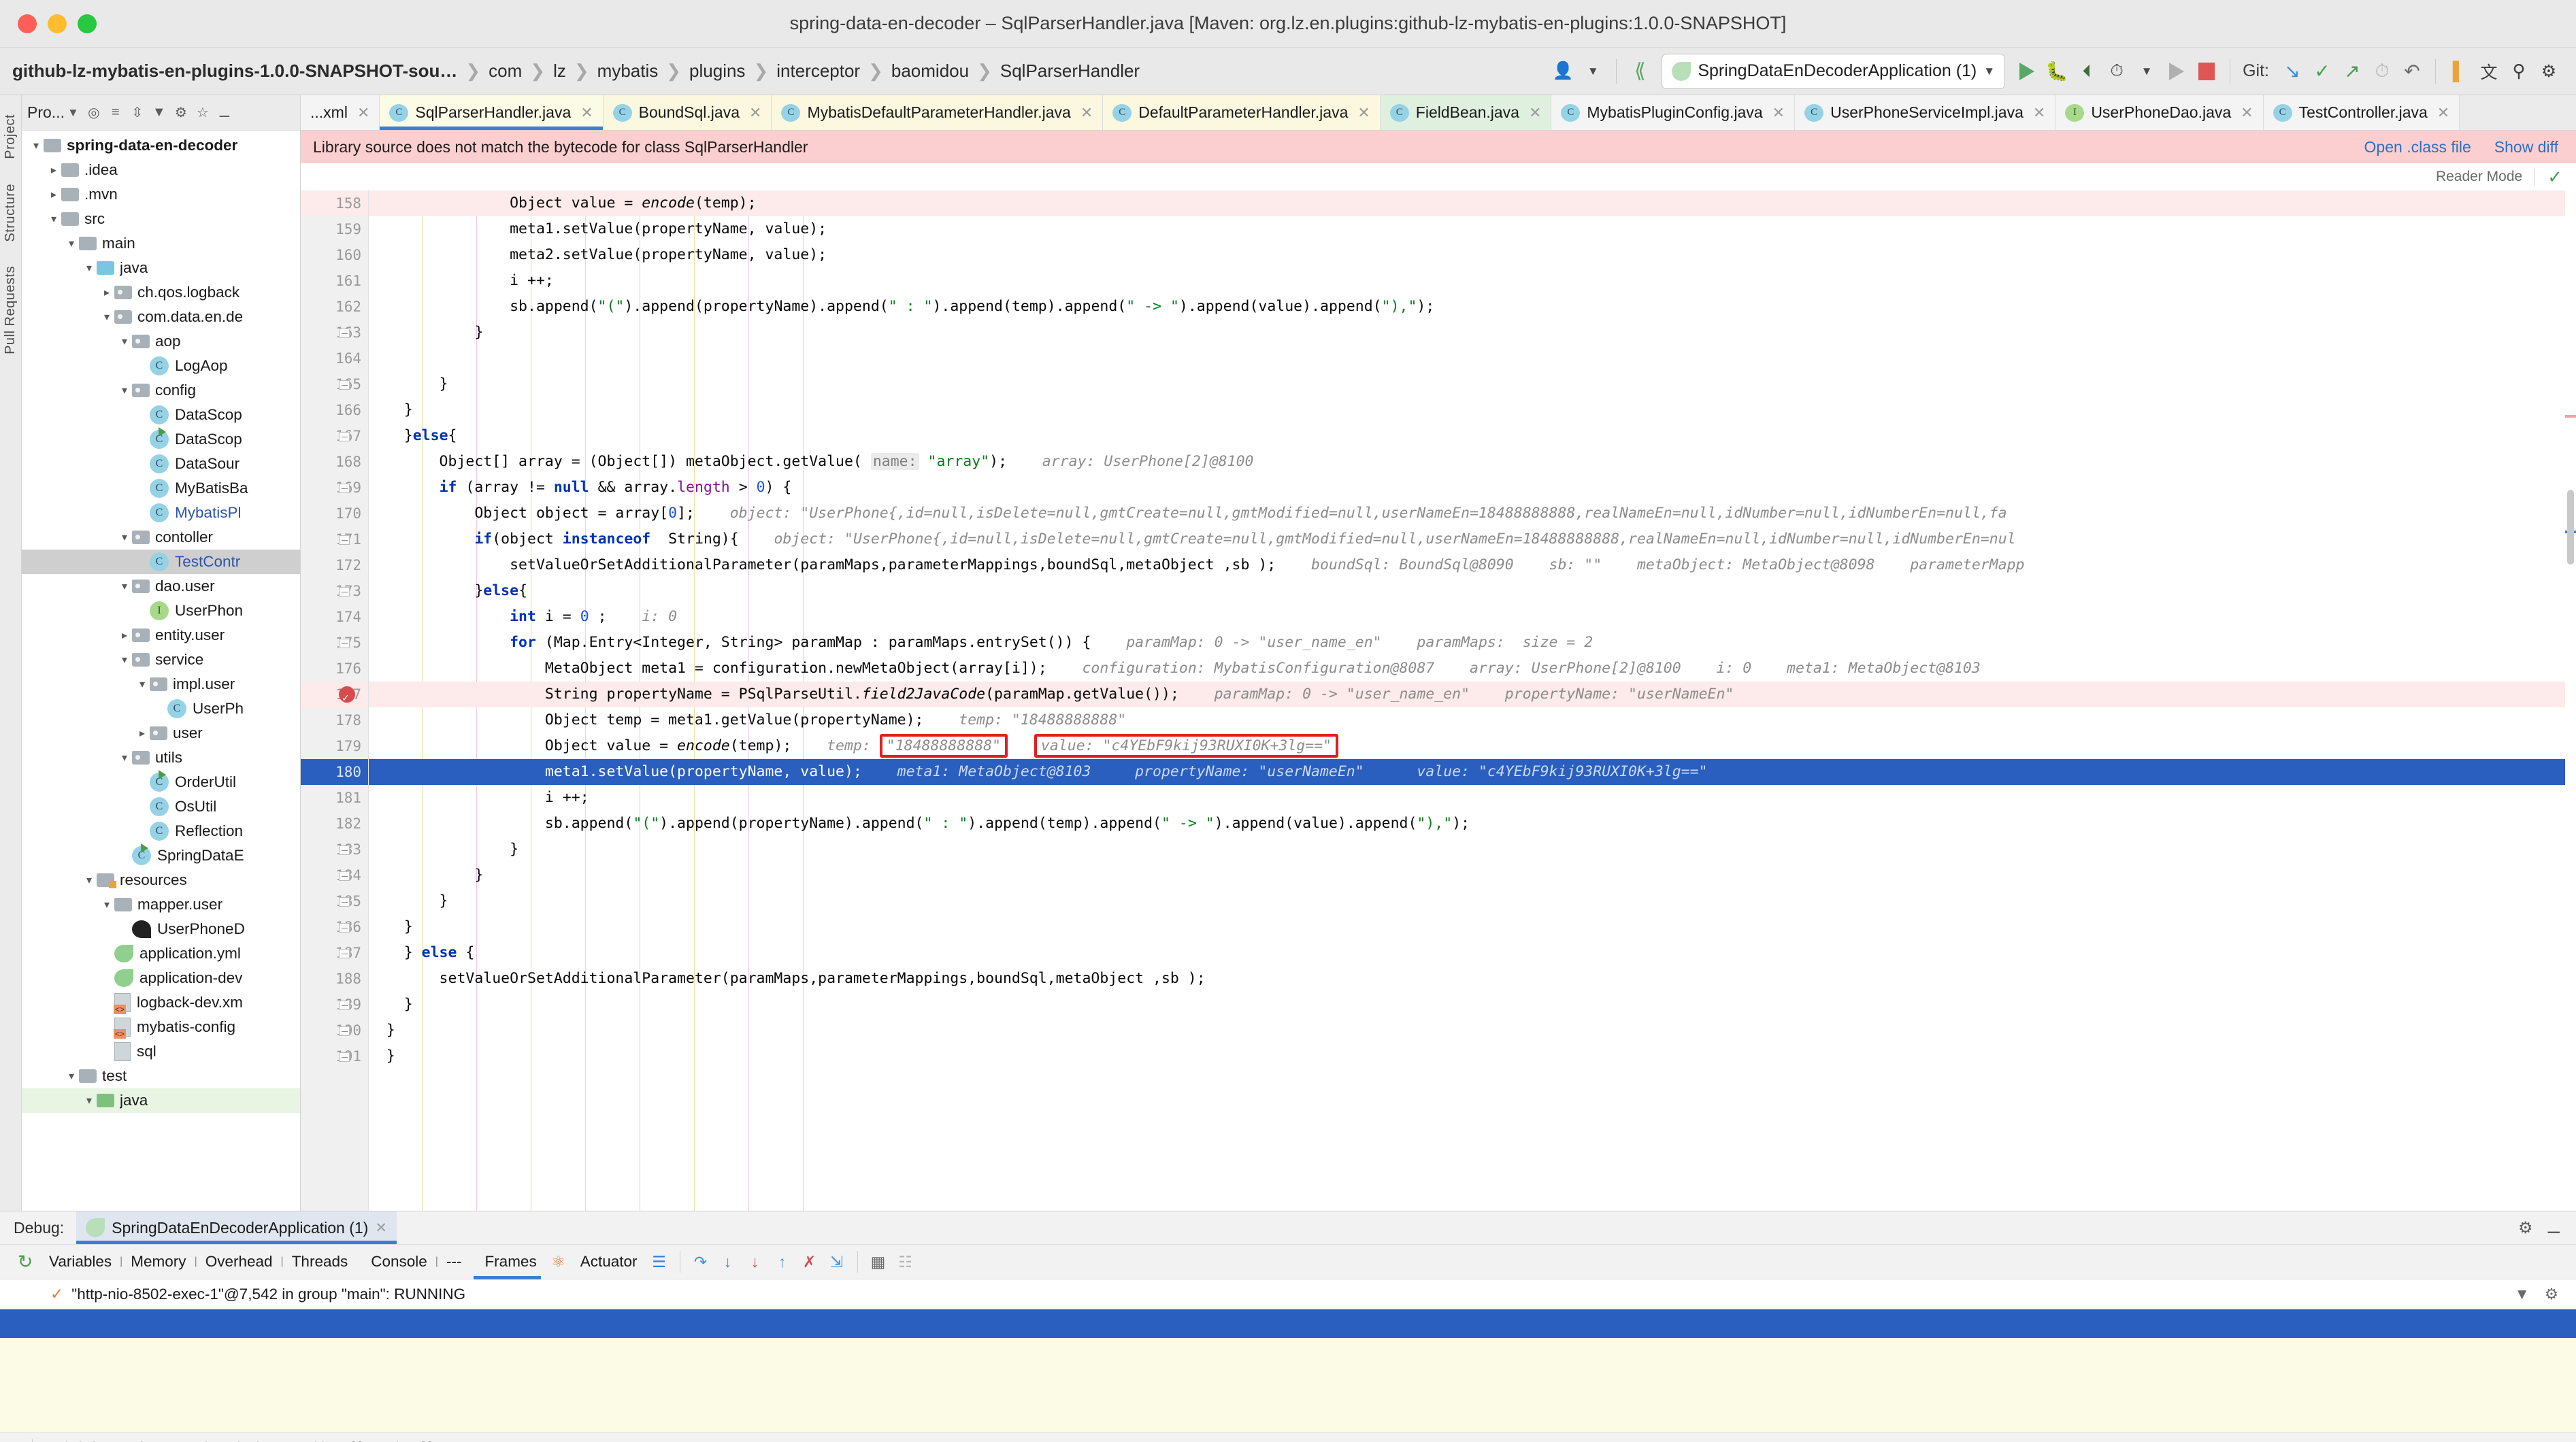 This screenshot has height=1442, width=2576. I want to click on tree-node: ▾ utils, so click(161, 757).